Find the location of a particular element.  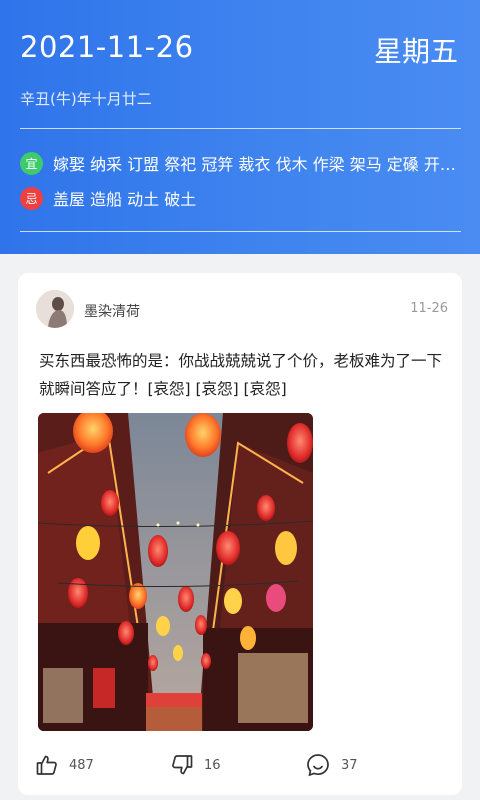

thumbs-up-icon is located at coordinates (47, 765).